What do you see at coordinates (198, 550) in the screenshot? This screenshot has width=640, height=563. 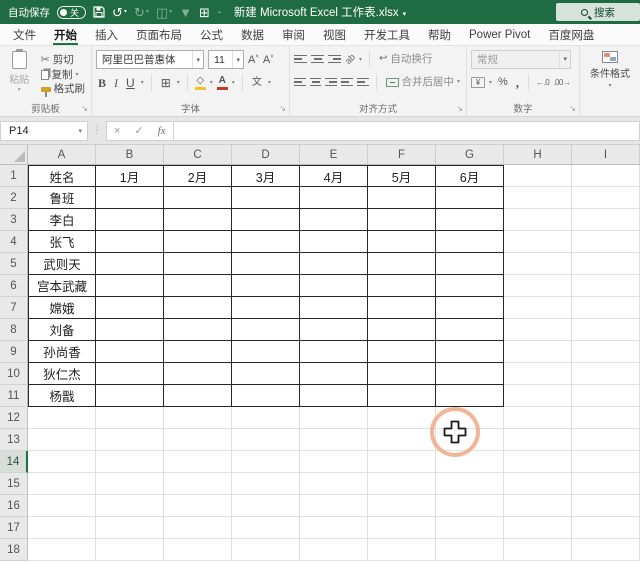 I see `cell-C18` at bounding box center [198, 550].